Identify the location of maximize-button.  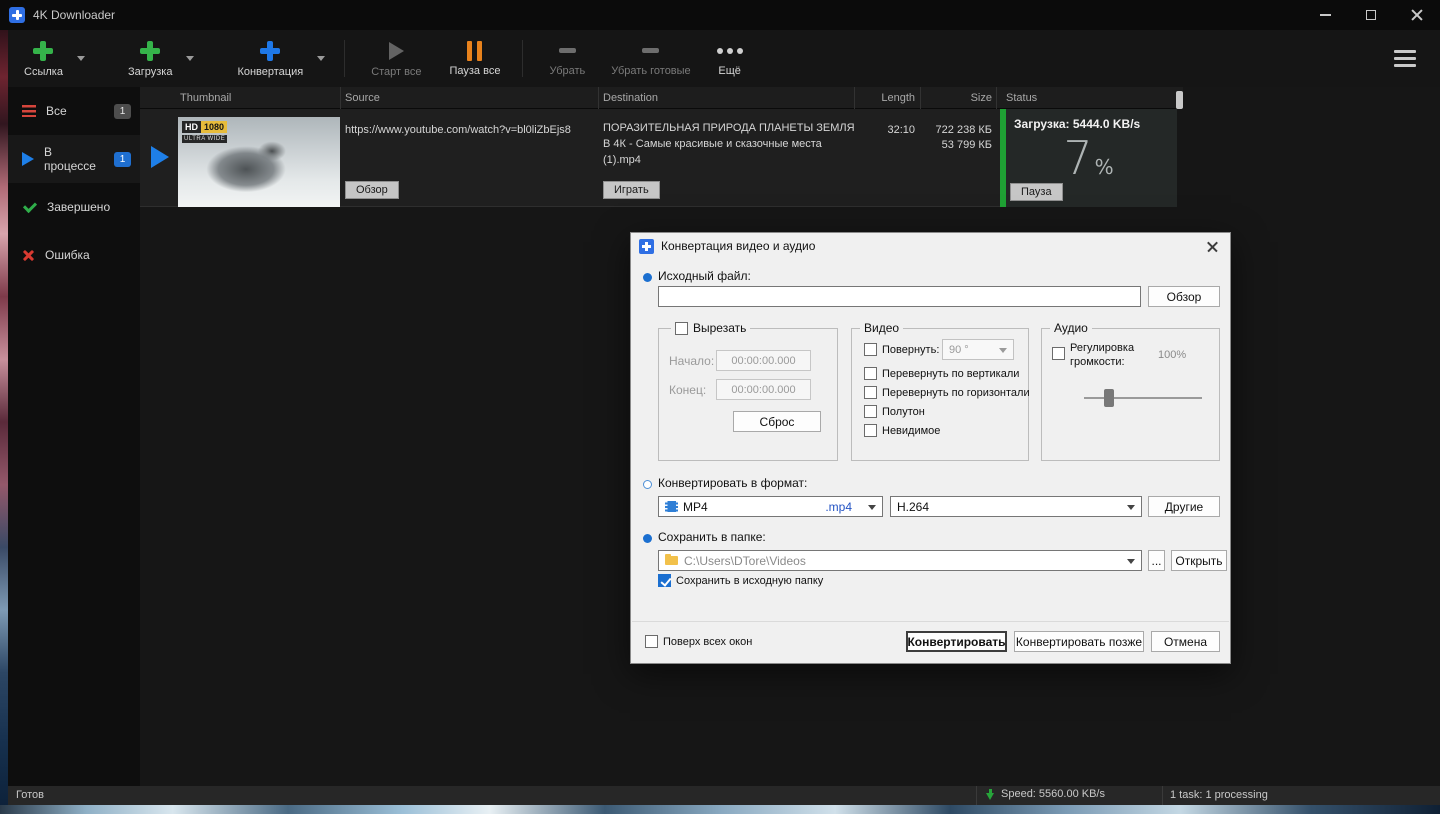
(1371, 15).